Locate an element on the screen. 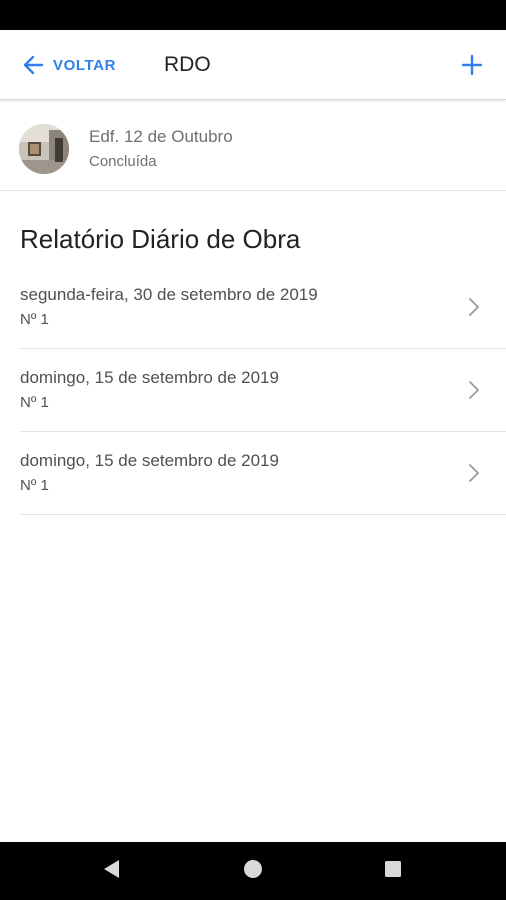 Image resolution: width=506 pixels, height=900 pixels. project-name: Edf. 12 de Outubro is located at coordinates (161, 136).